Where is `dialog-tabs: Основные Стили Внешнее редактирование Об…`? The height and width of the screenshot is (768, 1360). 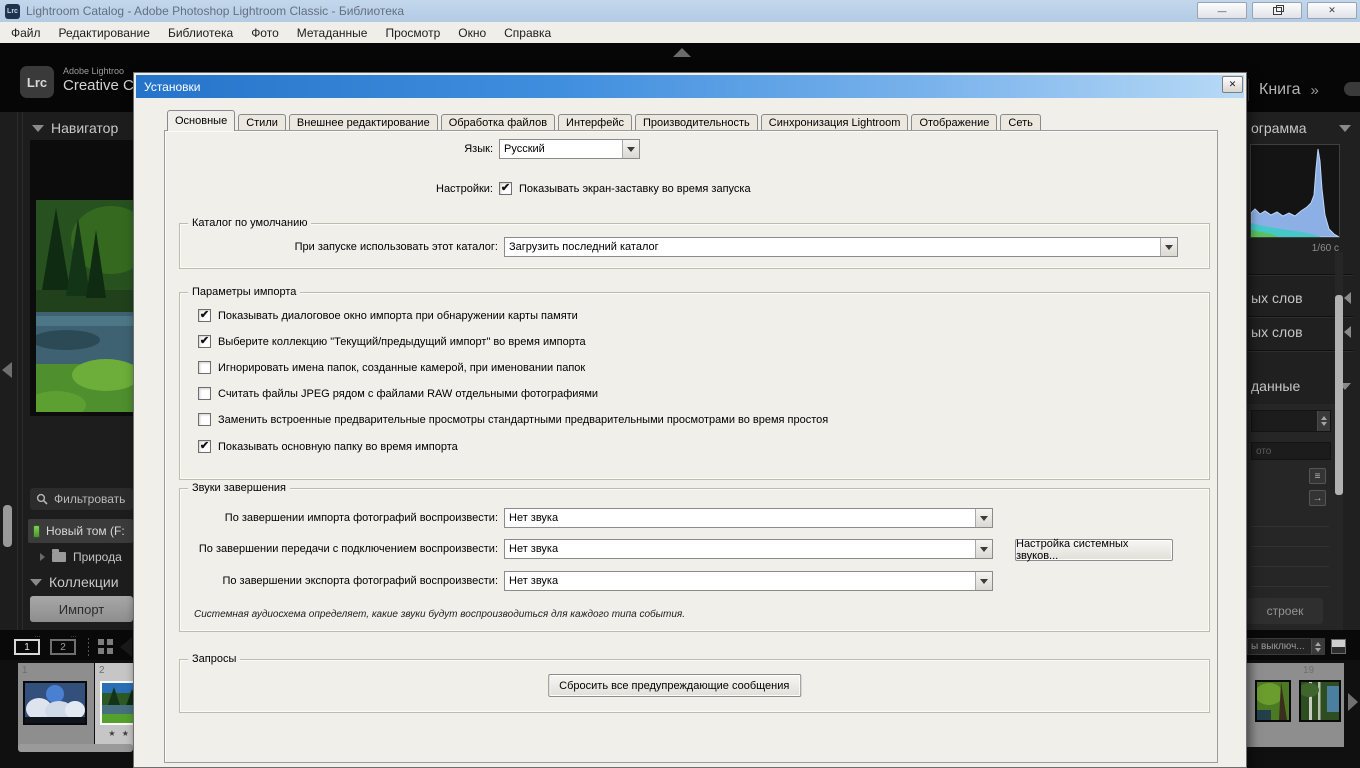 dialog-tabs: Основные Стили Внешнее редактирование Об… is located at coordinates (605, 120).